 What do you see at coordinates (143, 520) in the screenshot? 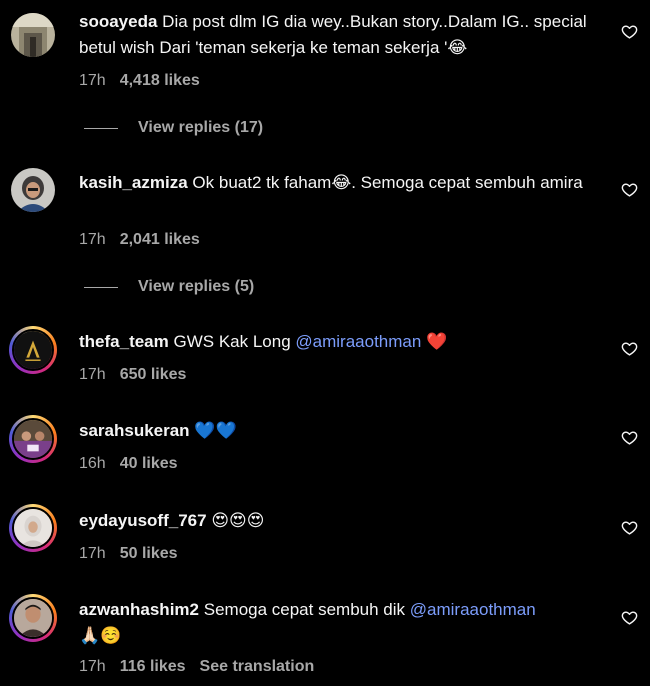
I see `comment-username: eydayusoff_767` at bounding box center [143, 520].